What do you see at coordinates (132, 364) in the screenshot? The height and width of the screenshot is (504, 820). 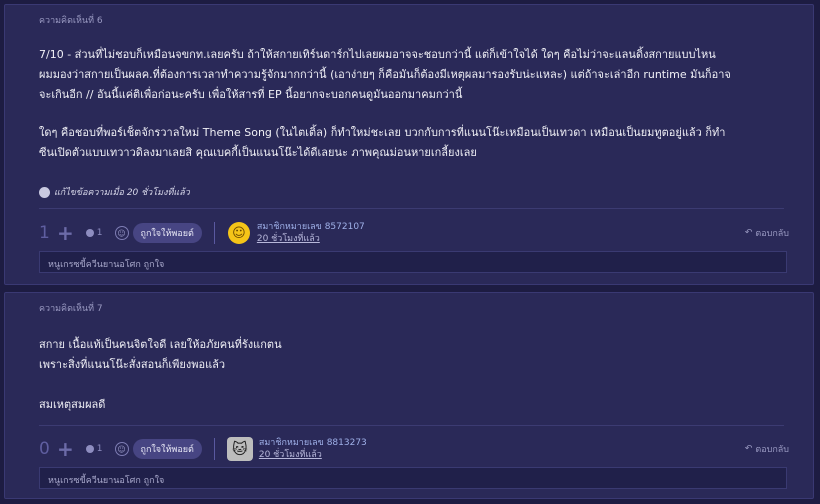 I see `comment-line: เพราะสิ่งที่แนนโน๊ะสั่งสอนก็เพียงพอแล้ว` at bounding box center [132, 364].